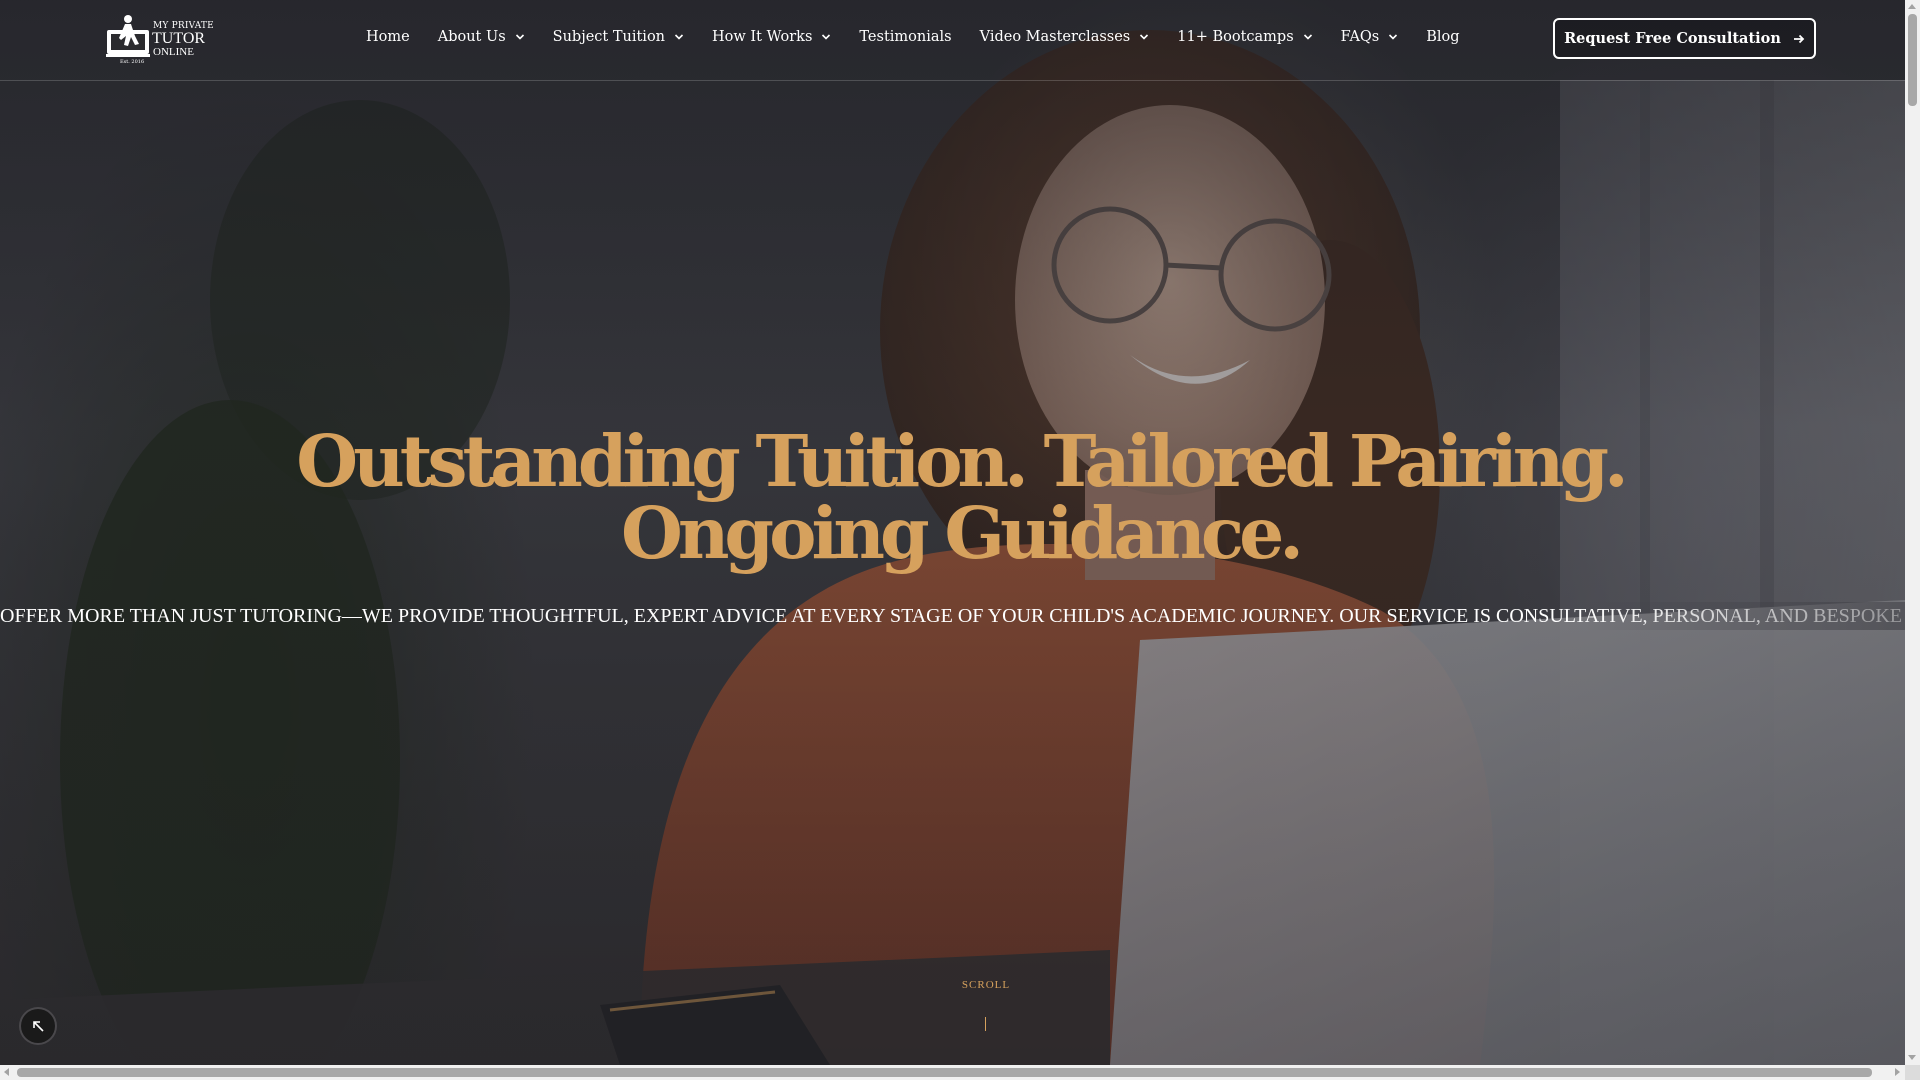  Describe the element at coordinates (1055, 37) in the screenshot. I see `nav-item-label: Video Masterclasses` at that location.